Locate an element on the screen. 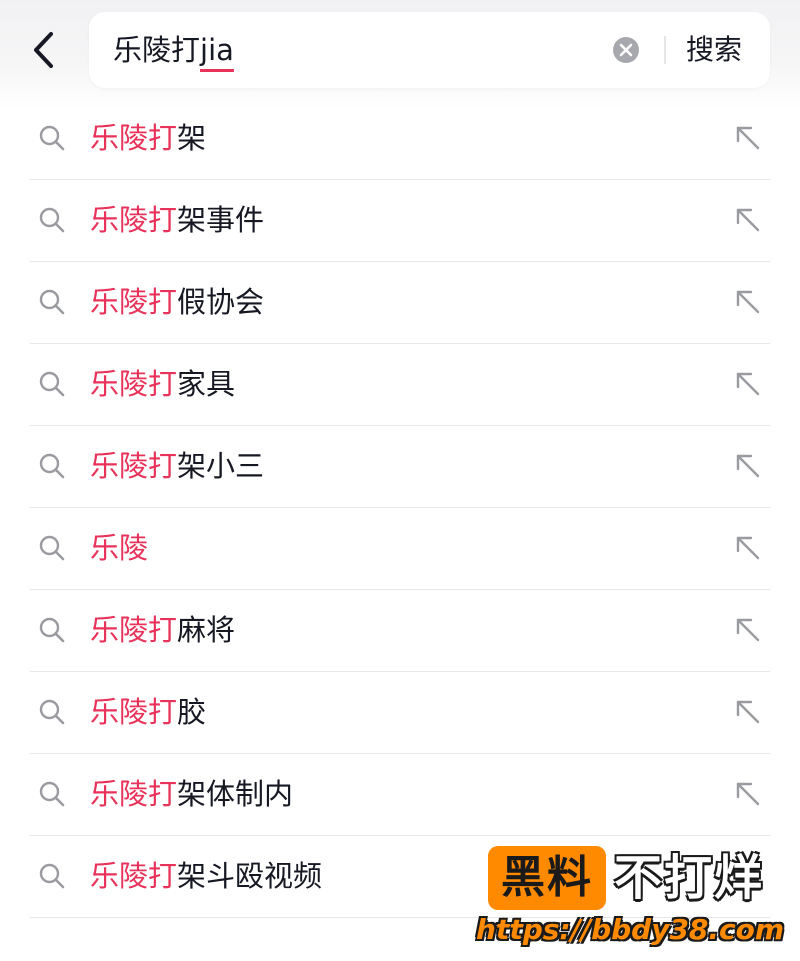 The width and height of the screenshot is (800, 961). suggestion-text: 乐陵打胶 is located at coordinates (148, 712).